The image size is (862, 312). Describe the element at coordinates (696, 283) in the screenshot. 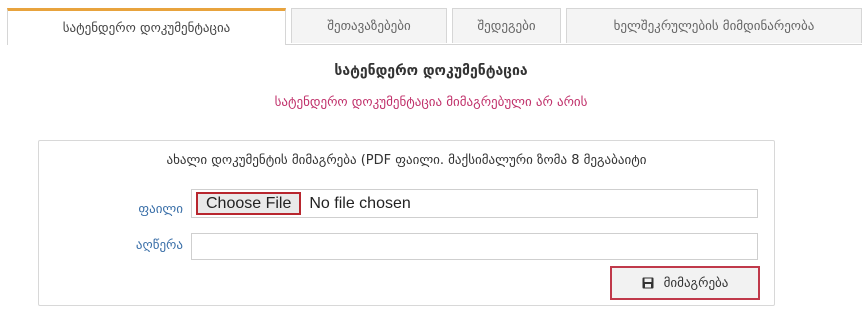

I see `attach-button-label: მიმაგრება` at that location.